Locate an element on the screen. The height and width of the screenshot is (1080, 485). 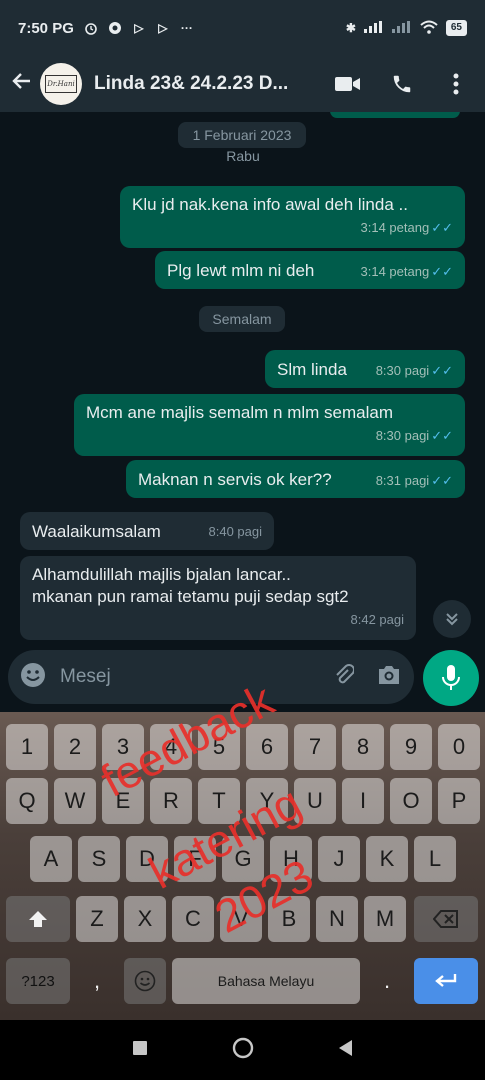
message-time: 3:14 petang is located at coordinates (395, 271).